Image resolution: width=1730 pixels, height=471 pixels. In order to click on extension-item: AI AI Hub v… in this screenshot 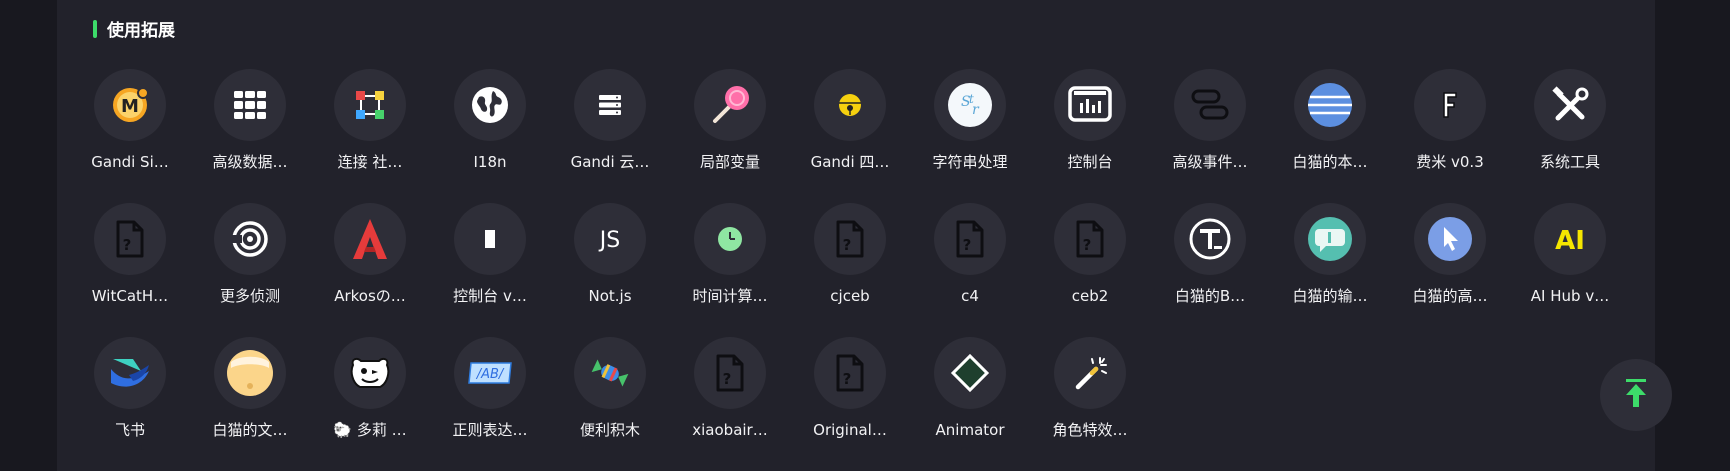, I will do `click(1570, 254)`.